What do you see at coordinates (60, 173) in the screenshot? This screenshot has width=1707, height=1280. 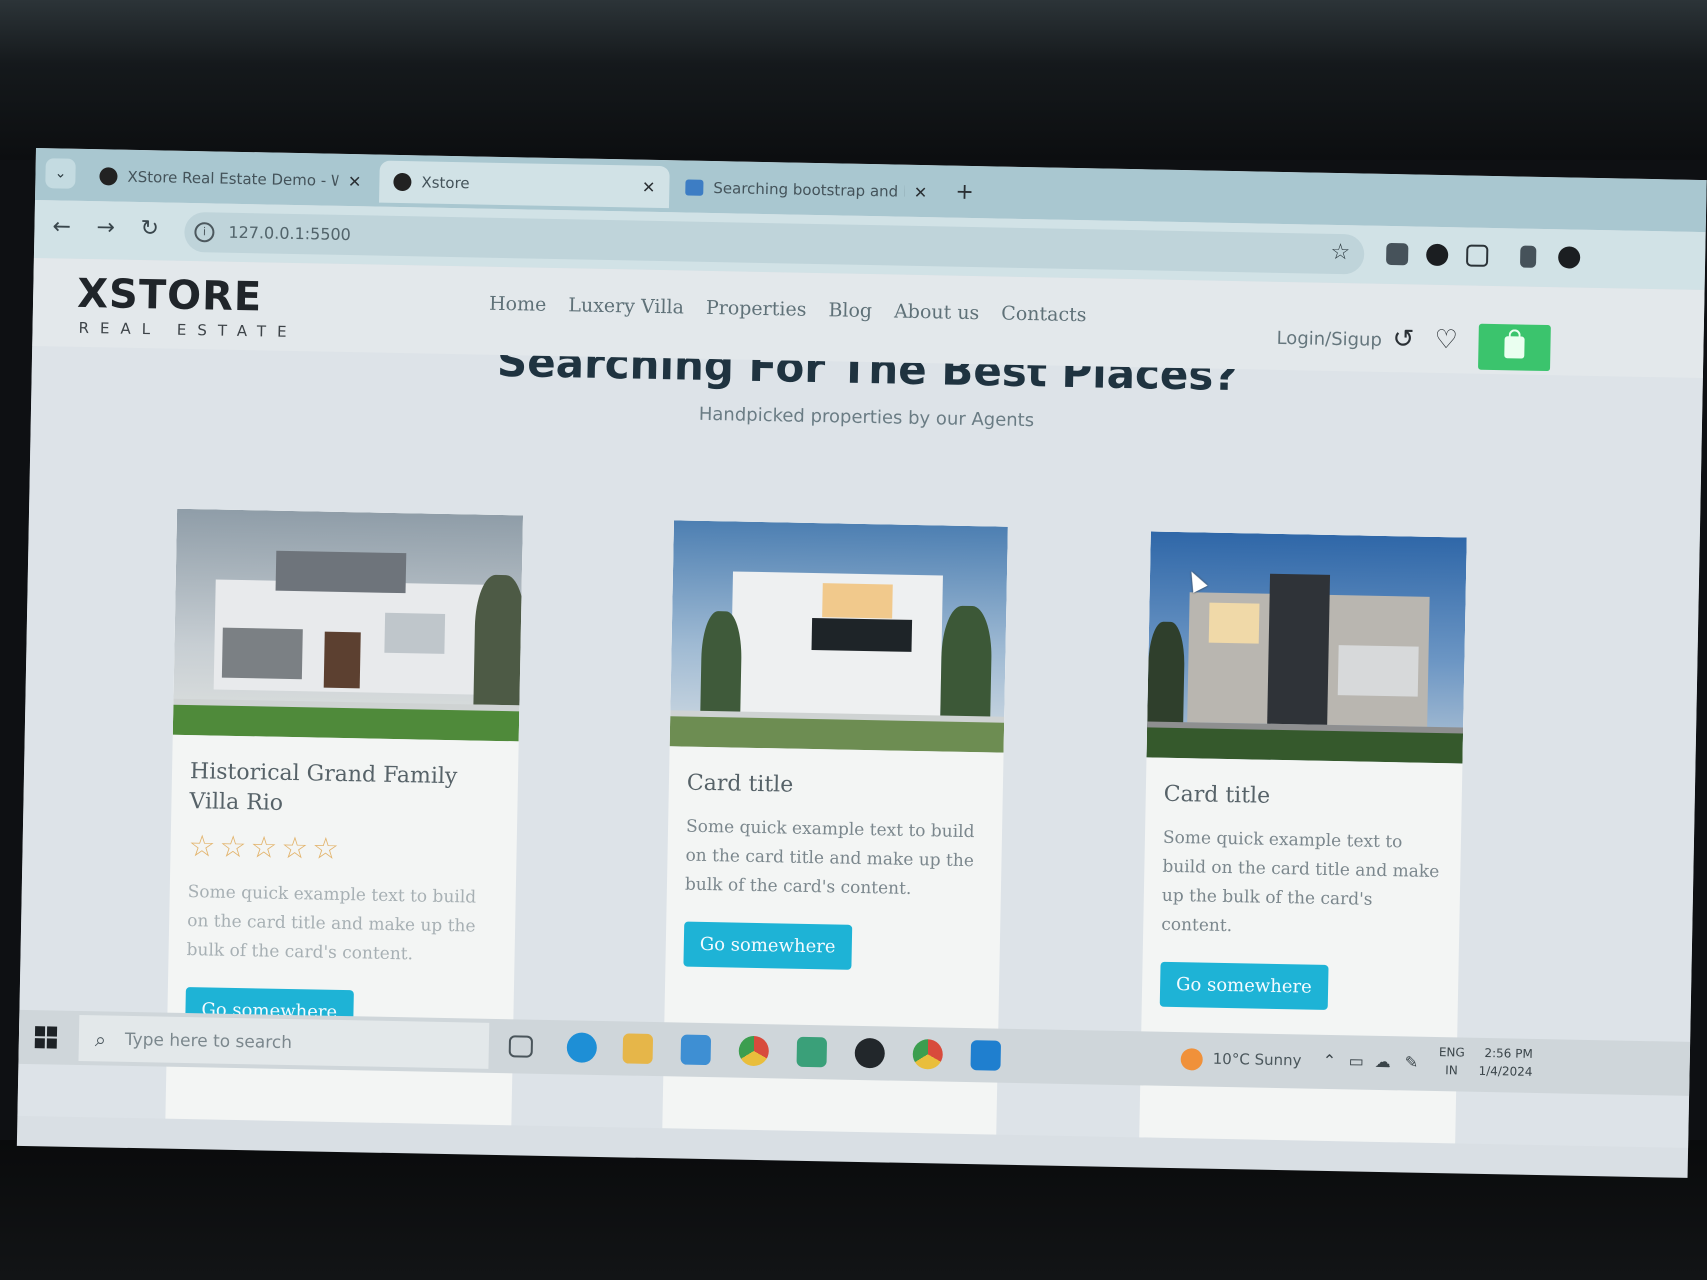 I see `tab-search-button: ⌄` at bounding box center [60, 173].